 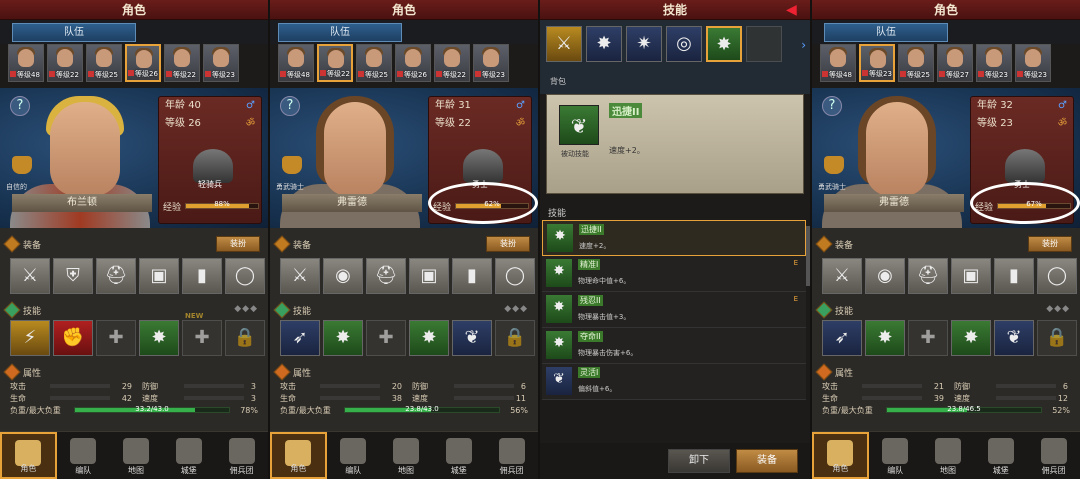 What do you see at coordinates (202, 334) in the screenshot?
I see `skill-slot: NEW ✚` at bounding box center [202, 334].